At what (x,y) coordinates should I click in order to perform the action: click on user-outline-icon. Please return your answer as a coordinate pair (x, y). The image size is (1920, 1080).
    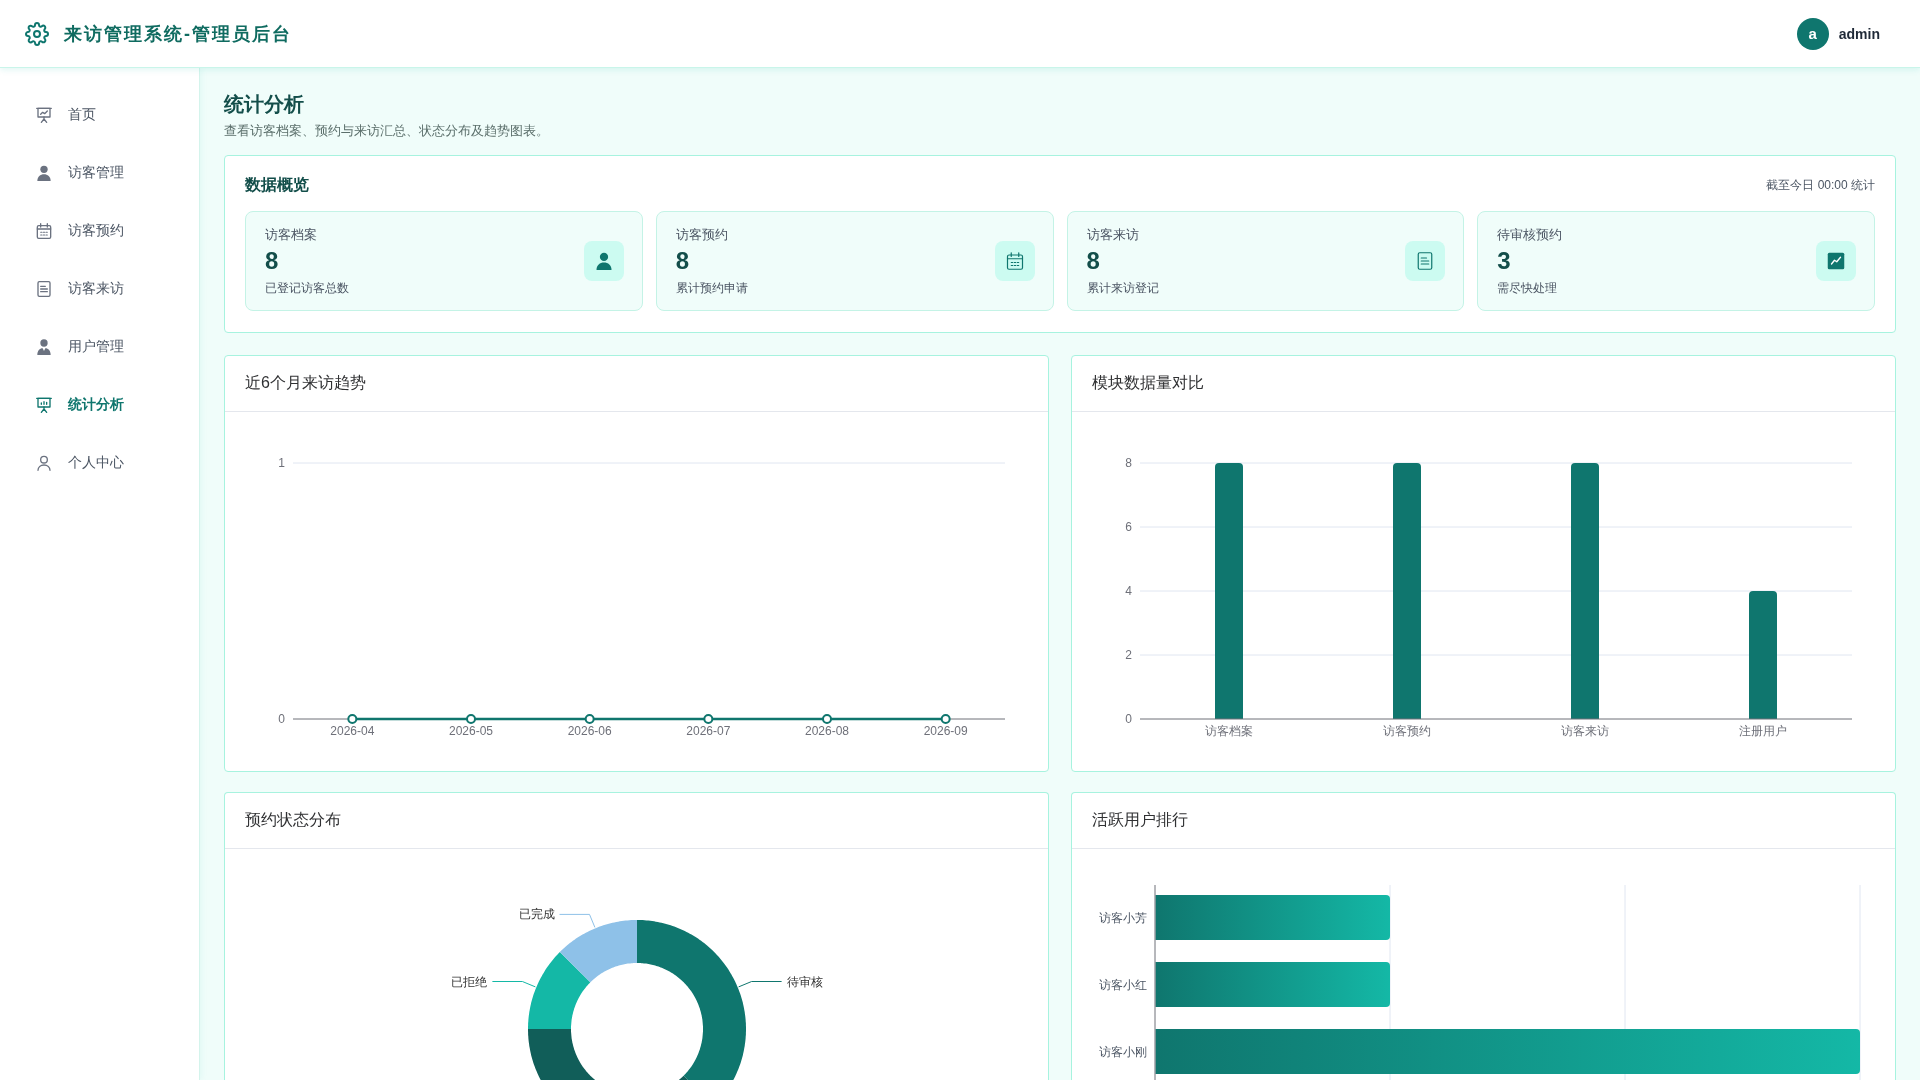
    Looking at the image, I should click on (44, 463).